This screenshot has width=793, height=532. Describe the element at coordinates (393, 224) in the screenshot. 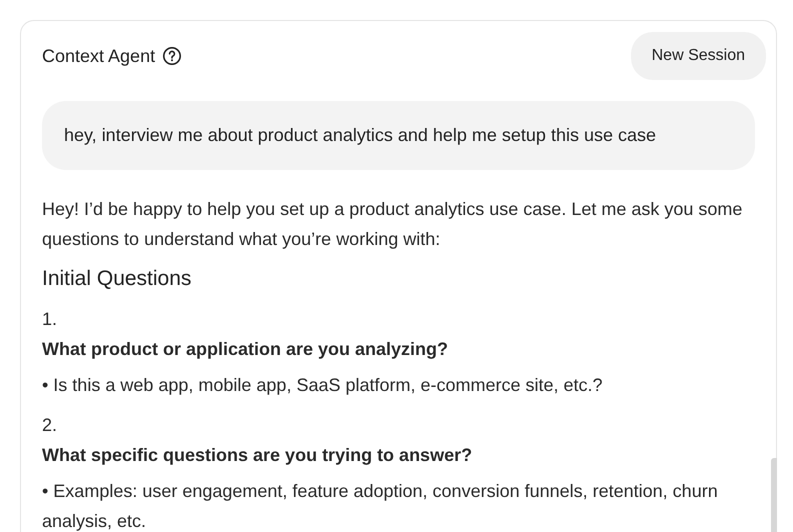

I see `assistant-intro: Hey! I’d be happy to help you set up a product analytics use case. Let me ask you some questions to understand what you’re working with:` at that location.